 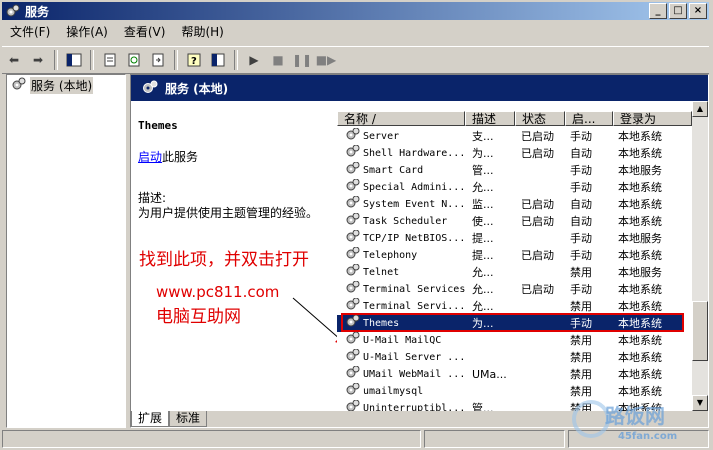 What do you see at coordinates (14, 60) in the screenshot?
I see `back-arrow-icon: ⬅` at bounding box center [14, 60].